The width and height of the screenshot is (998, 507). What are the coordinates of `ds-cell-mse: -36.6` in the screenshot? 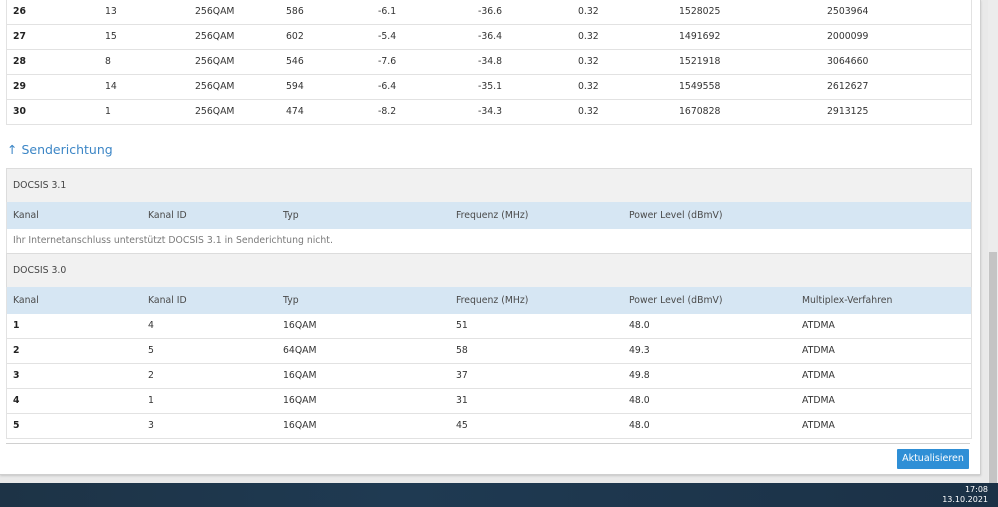 It's located at (490, 11).